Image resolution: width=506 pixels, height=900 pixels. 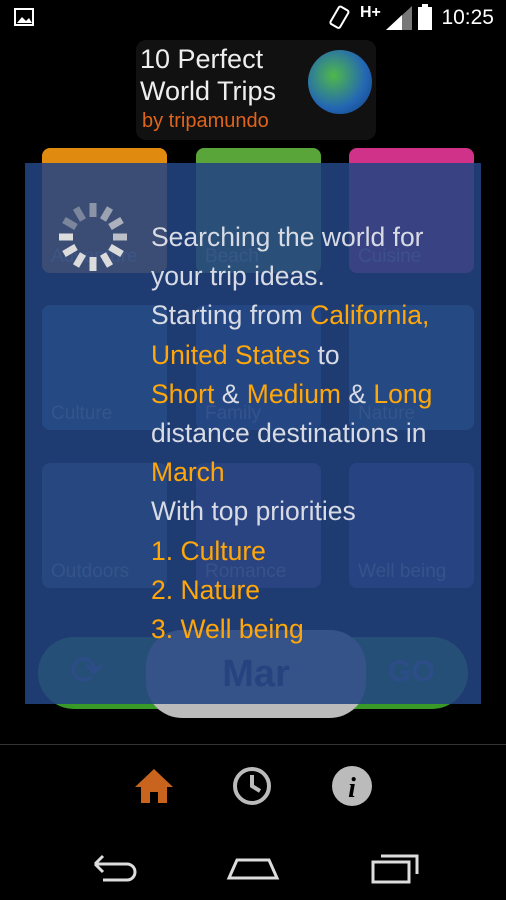 I want to click on recent-apps-icon, so click(x=395, y=868).